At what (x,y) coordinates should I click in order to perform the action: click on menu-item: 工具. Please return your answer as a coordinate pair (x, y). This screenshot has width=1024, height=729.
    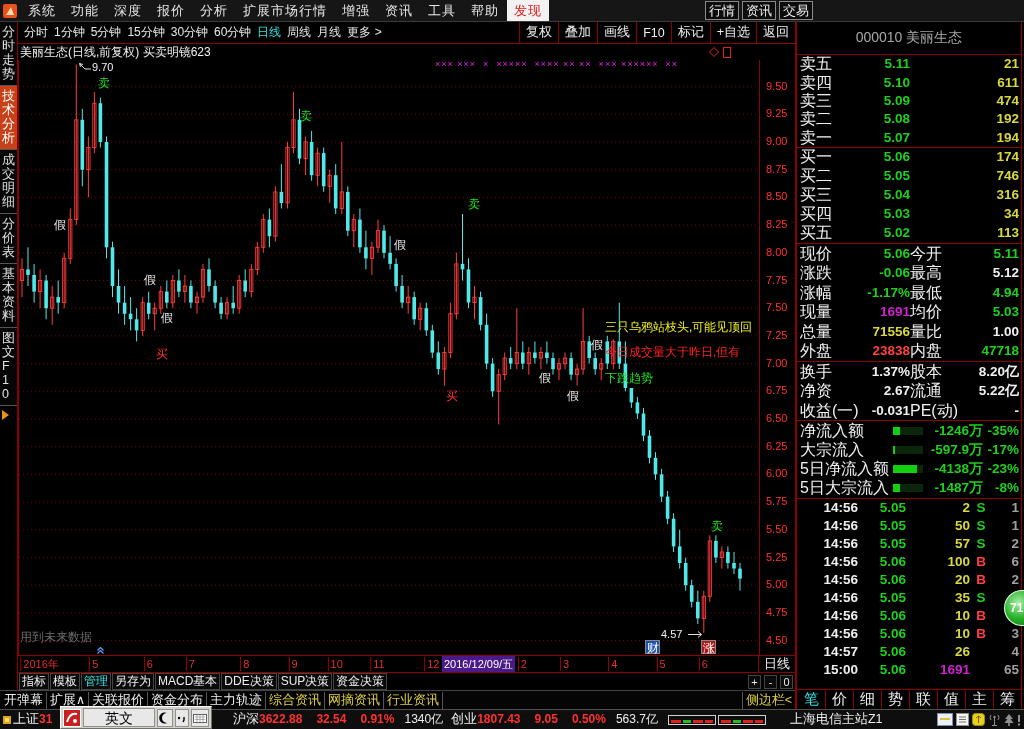
    Looking at the image, I should click on (442, 10).